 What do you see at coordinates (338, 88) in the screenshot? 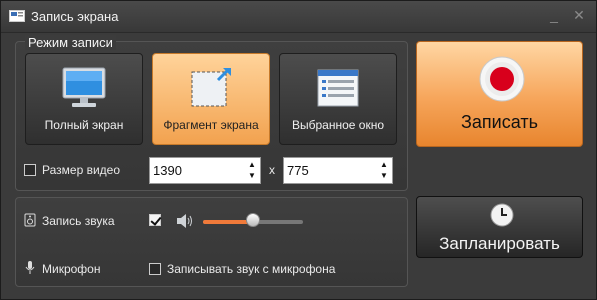
I see `window-icon` at bounding box center [338, 88].